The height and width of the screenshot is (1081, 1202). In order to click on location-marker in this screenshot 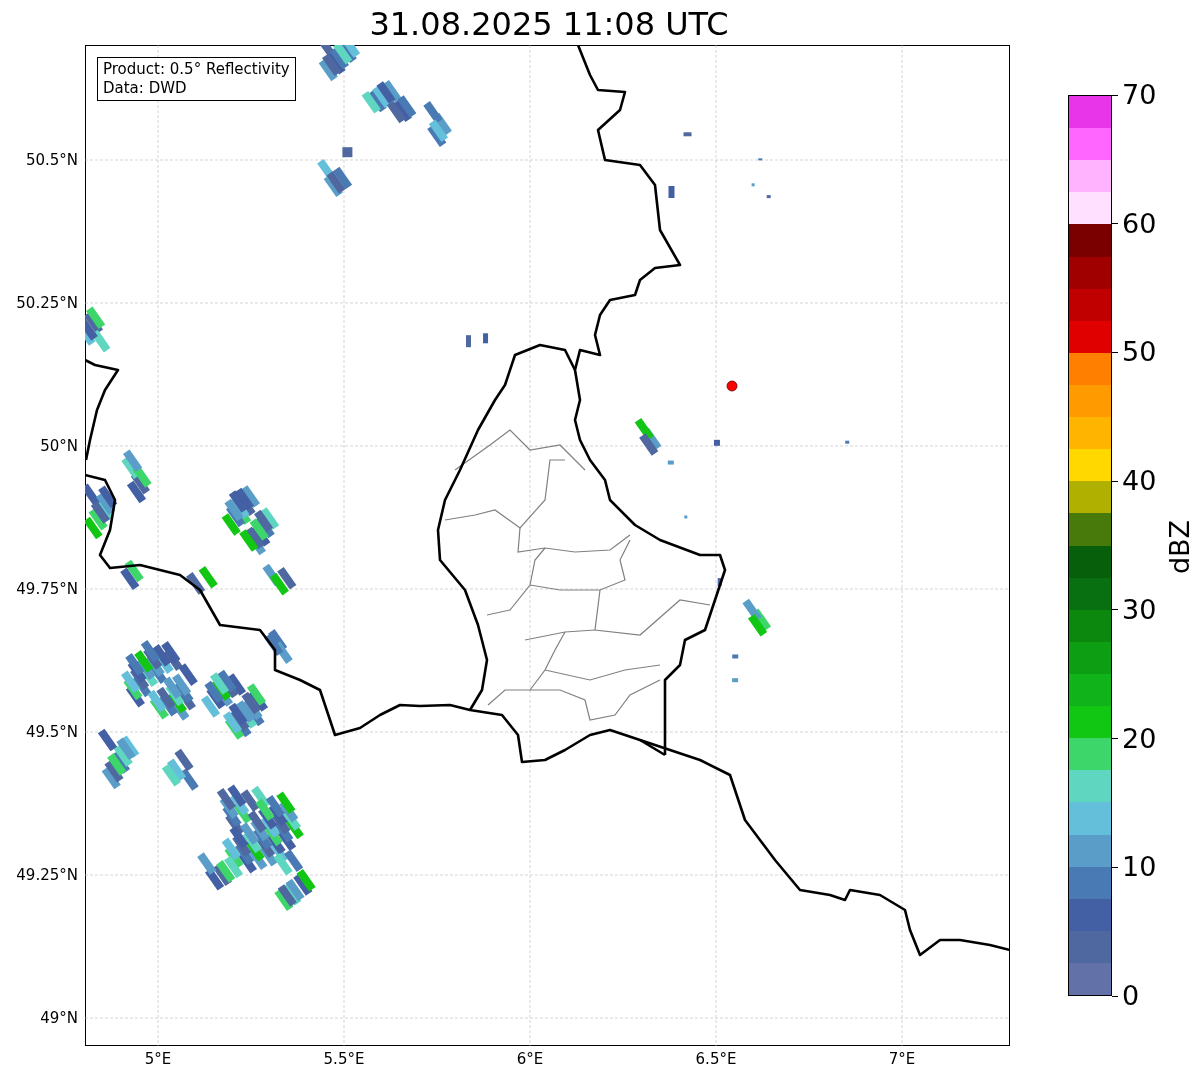, I will do `click(732, 386)`.